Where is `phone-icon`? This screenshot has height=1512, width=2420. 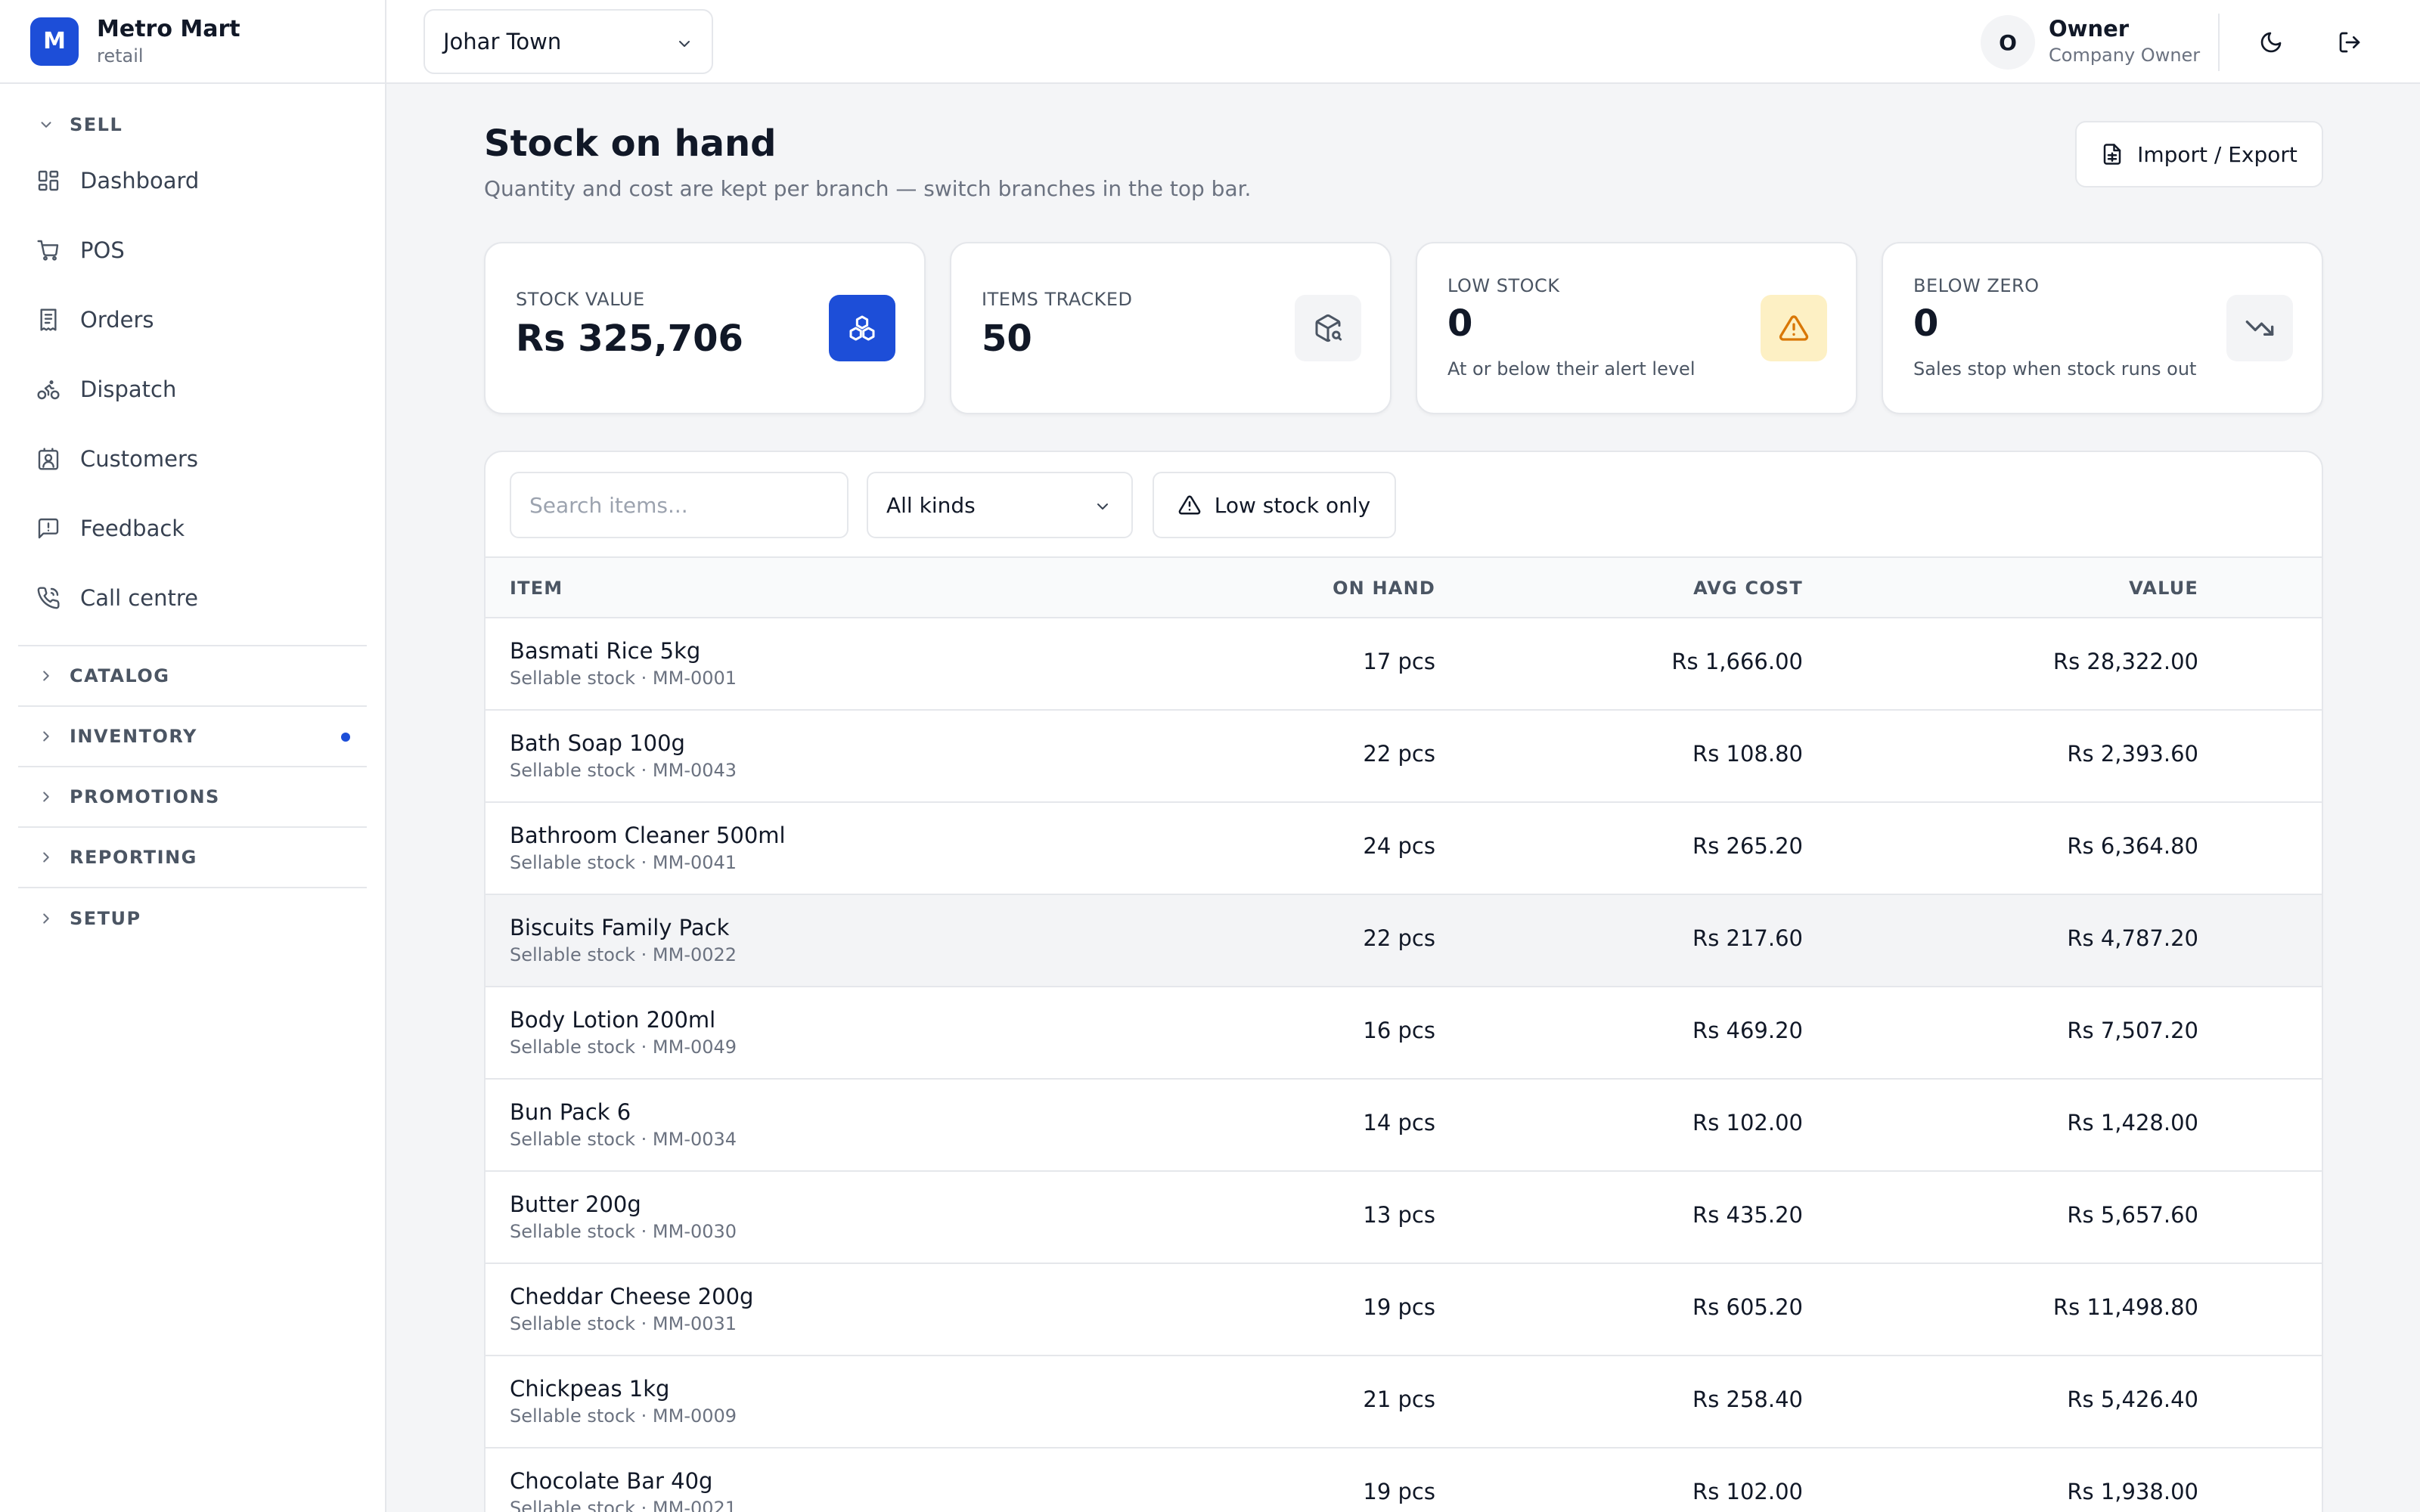
phone-icon is located at coordinates (48, 598).